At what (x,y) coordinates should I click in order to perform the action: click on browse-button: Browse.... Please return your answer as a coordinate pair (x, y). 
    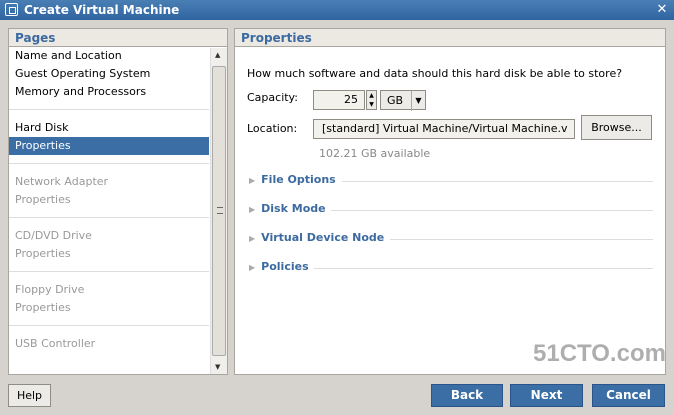
    Looking at the image, I should click on (616, 127).